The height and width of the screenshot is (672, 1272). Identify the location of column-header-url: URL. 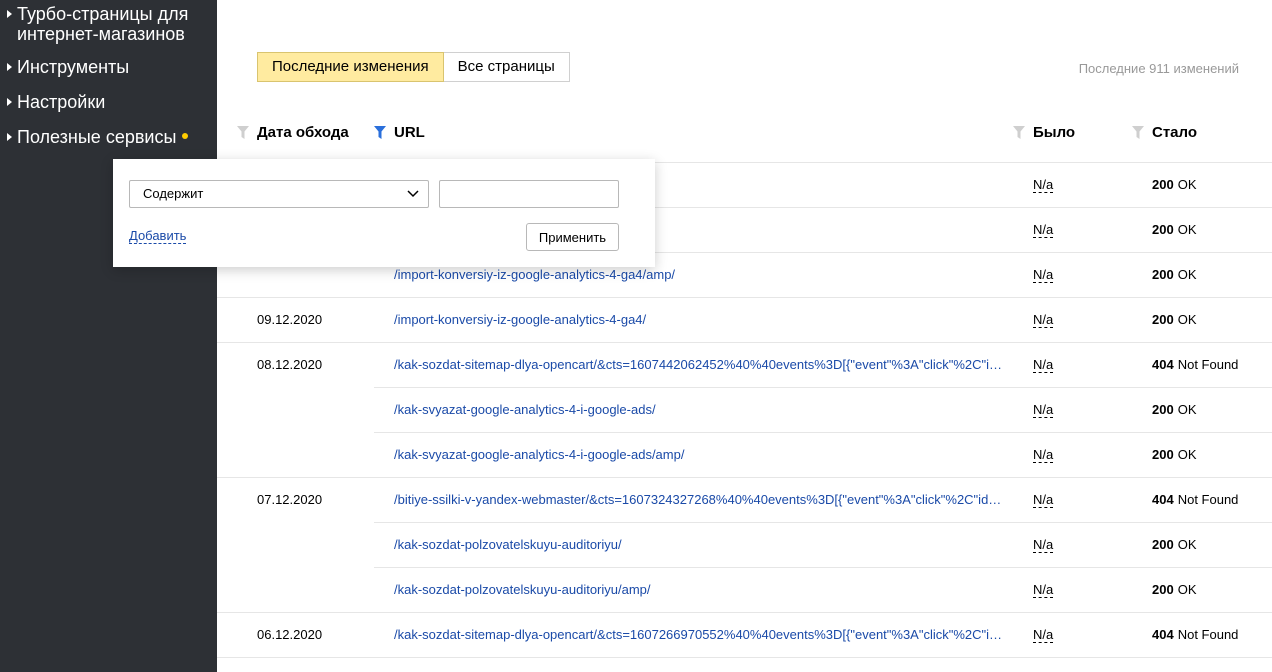
(399, 133).